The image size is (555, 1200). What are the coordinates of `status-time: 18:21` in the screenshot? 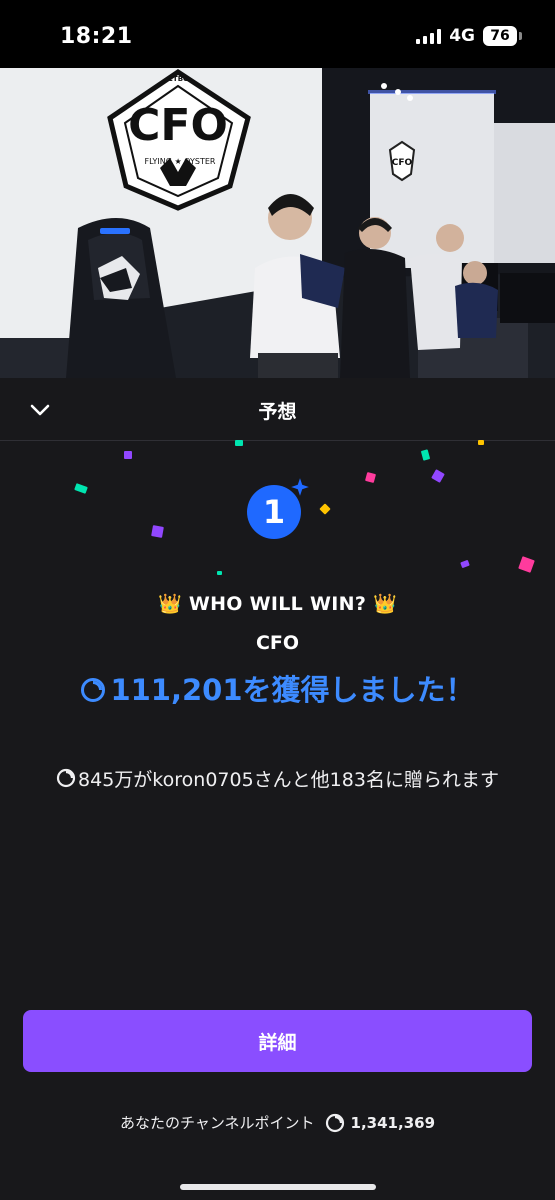 It's located at (96, 36).